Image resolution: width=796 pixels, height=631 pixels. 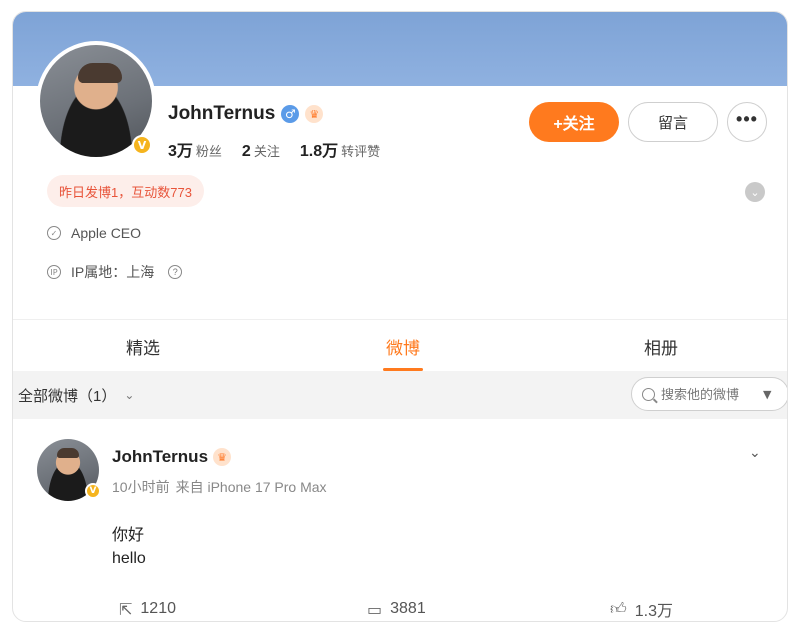 I want to click on stat-label: 关注, so click(x=266, y=151).